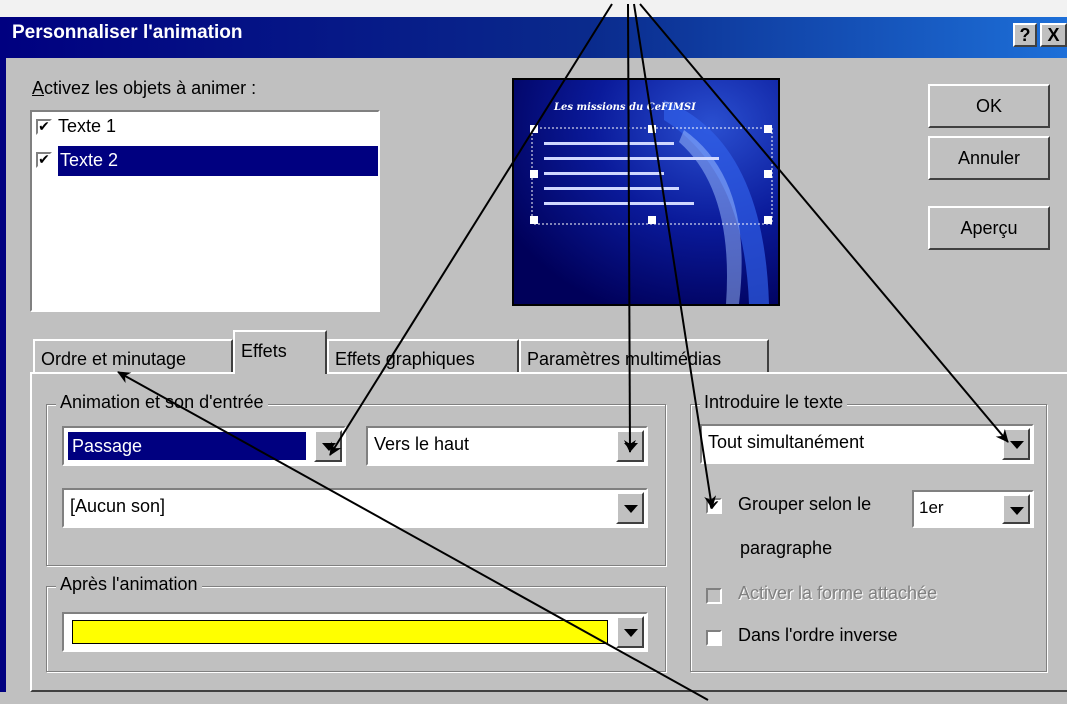 This screenshot has height=704, width=1067. I want to click on checkbox-texte2: ✔, so click(44, 160).